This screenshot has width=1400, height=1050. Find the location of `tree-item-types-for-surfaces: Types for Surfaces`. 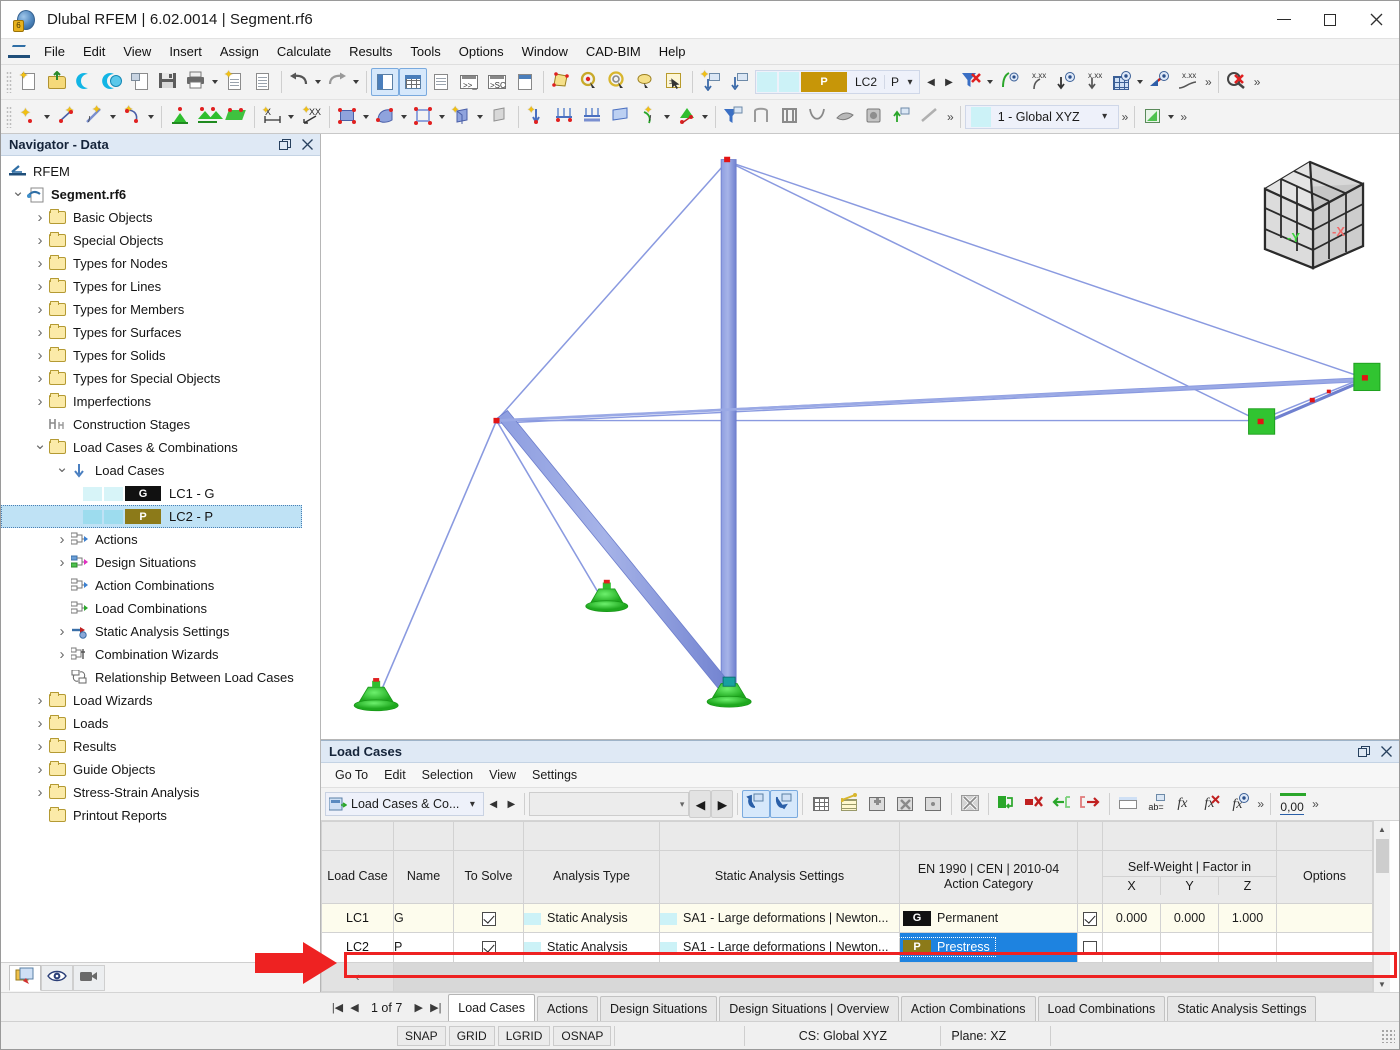

tree-item-types-for-surfaces: Types for Surfaces is located at coordinates (160, 332).